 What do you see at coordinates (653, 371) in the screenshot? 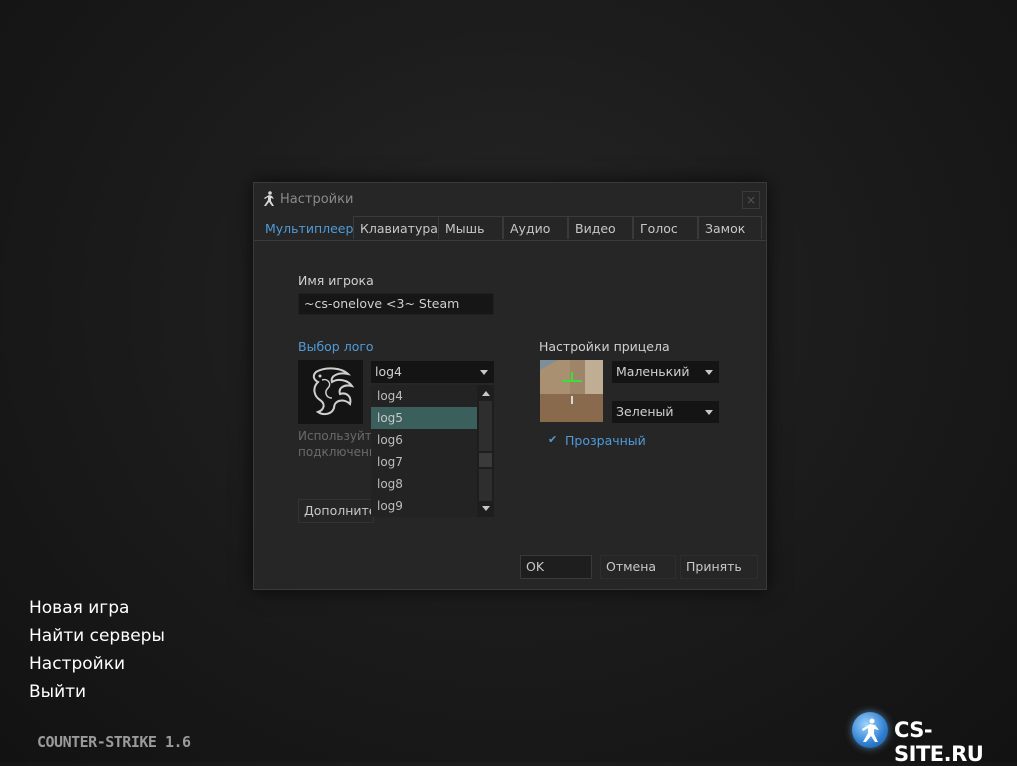
I see `crosshair-size-value: Маленький` at bounding box center [653, 371].